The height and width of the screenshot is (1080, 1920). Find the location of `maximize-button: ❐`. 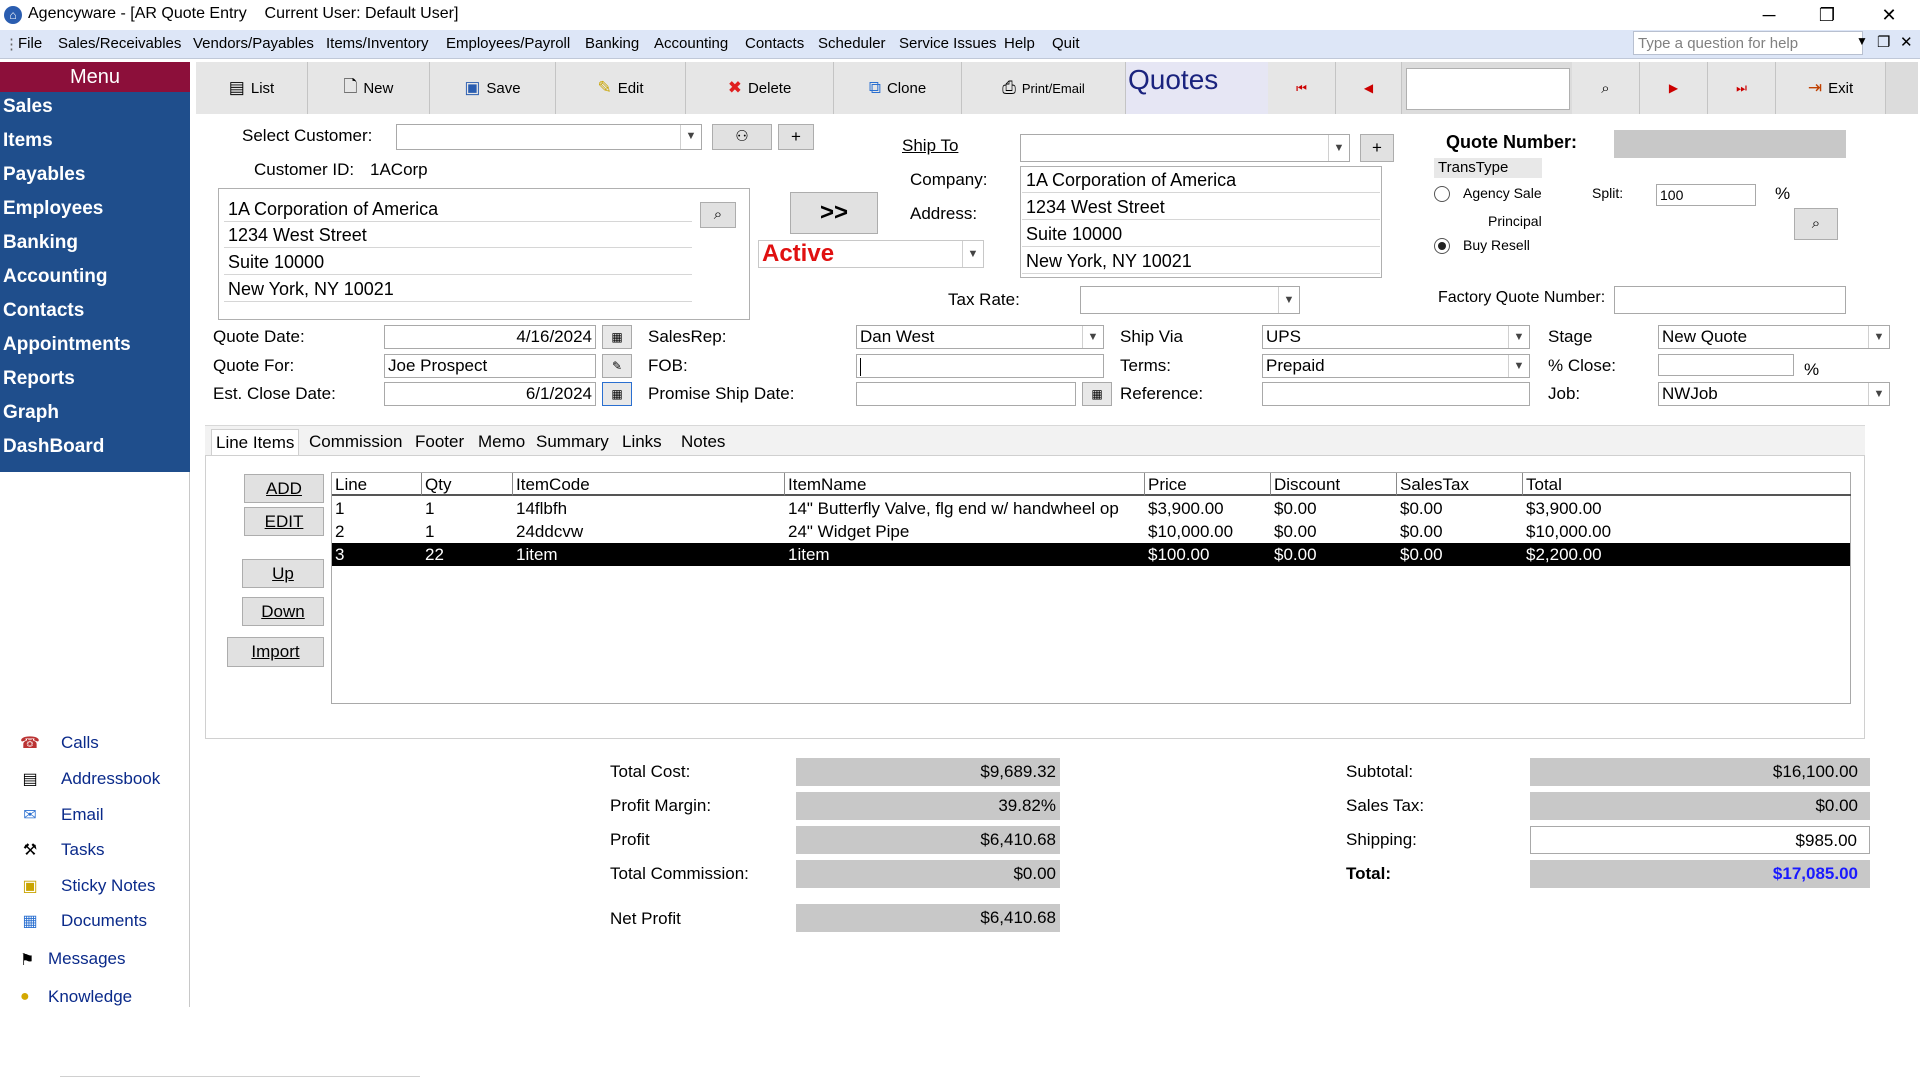

maximize-button: ❐ is located at coordinates (1827, 15).